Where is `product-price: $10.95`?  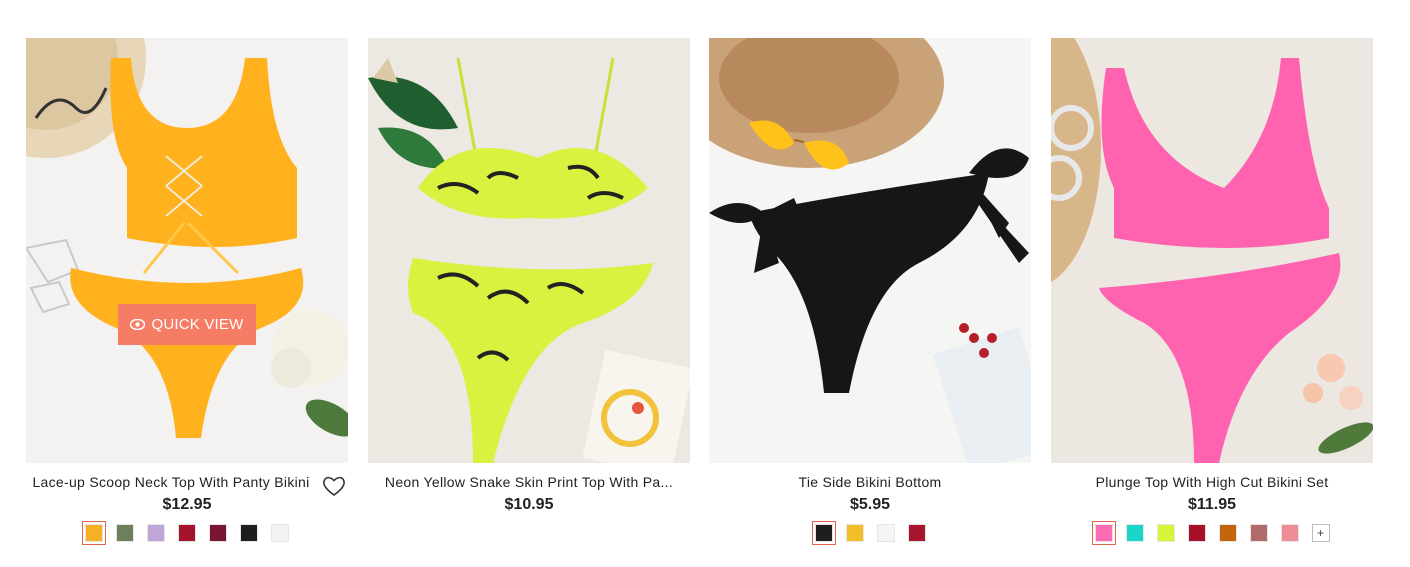
product-price: $10.95 is located at coordinates (529, 504).